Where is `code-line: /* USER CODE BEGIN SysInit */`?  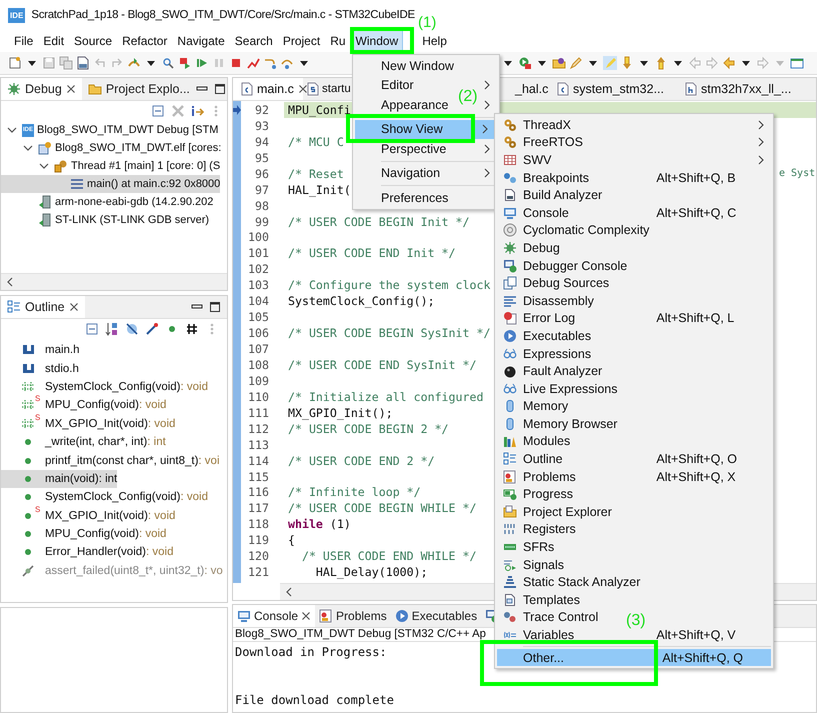 code-line: /* USER CODE BEGIN SysInit */ is located at coordinates (389, 333).